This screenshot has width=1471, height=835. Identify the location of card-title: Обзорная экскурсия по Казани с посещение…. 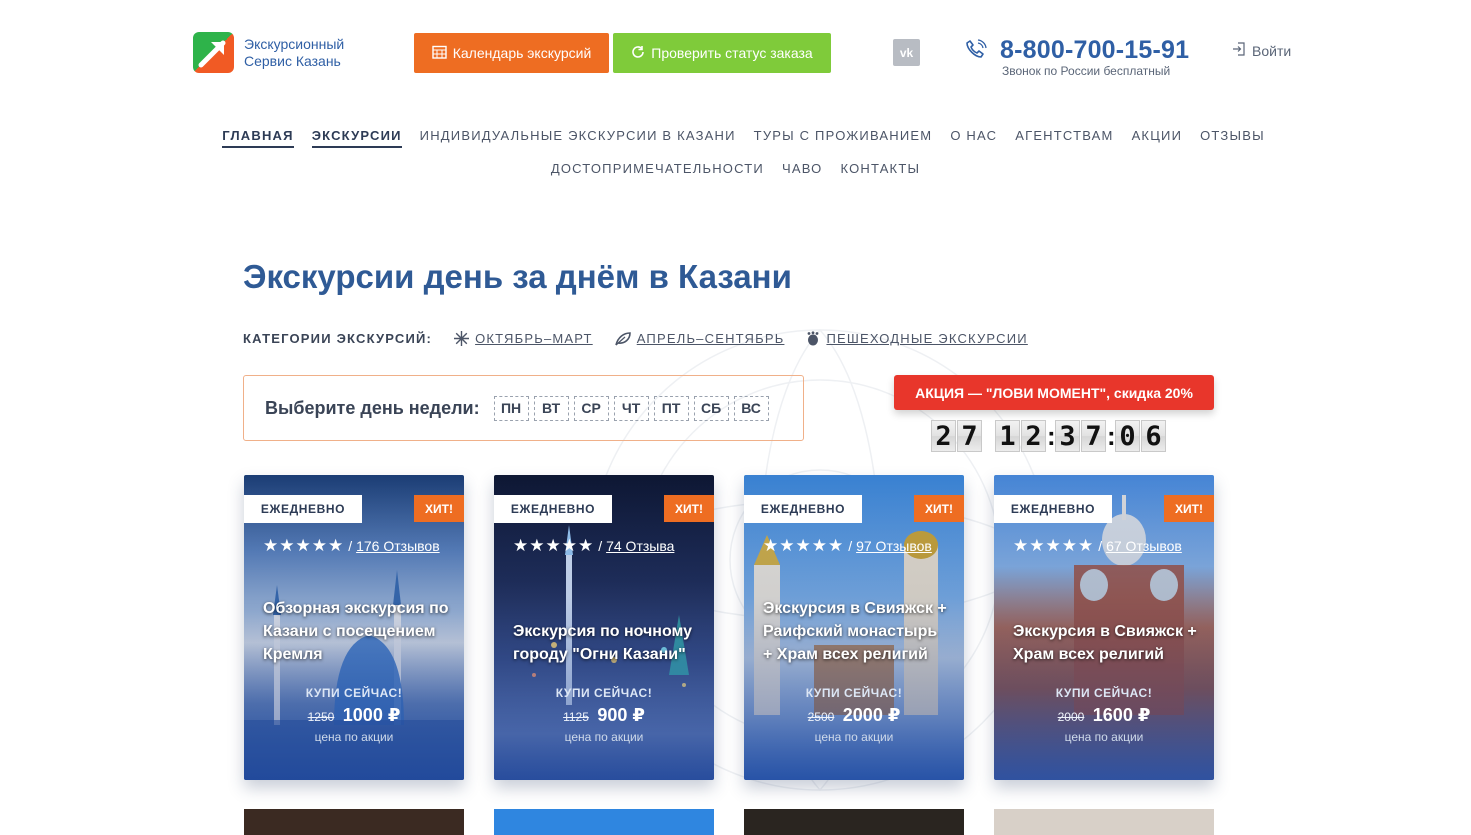
(356, 631).